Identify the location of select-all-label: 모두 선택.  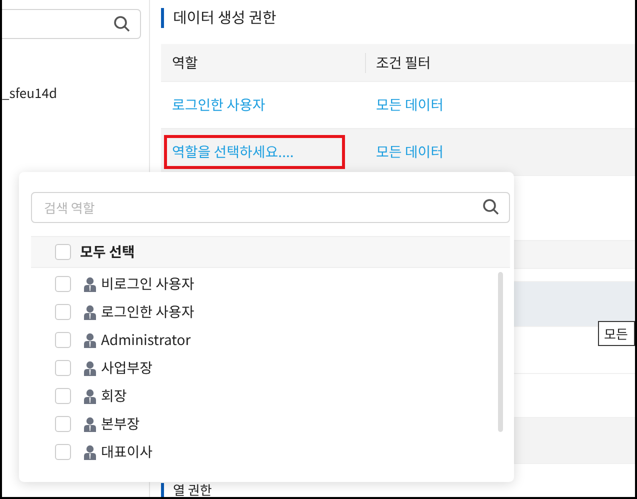
(107, 252).